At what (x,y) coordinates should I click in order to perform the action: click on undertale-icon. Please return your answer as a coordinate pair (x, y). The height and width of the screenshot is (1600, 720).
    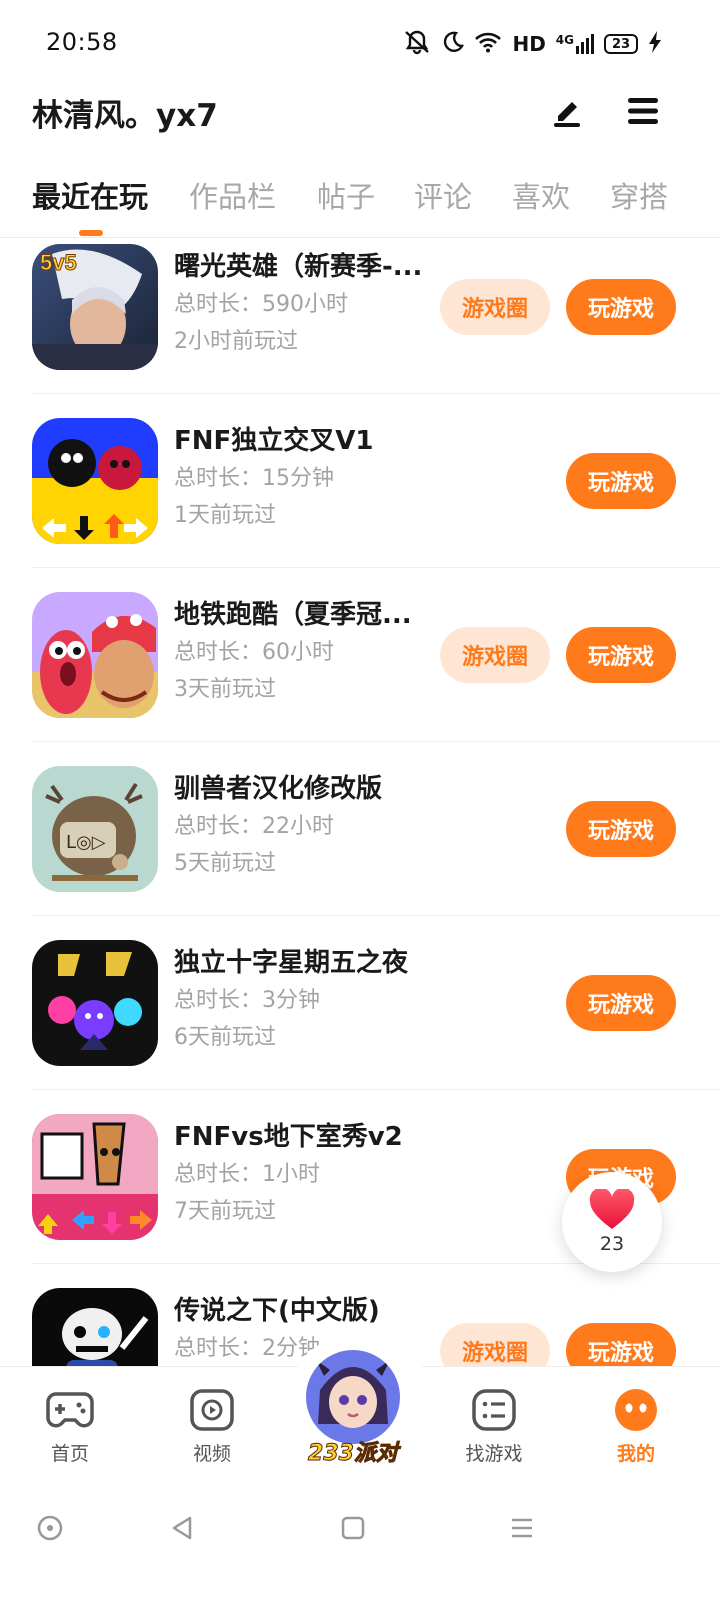
    Looking at the image, I should click on (95, 1328).